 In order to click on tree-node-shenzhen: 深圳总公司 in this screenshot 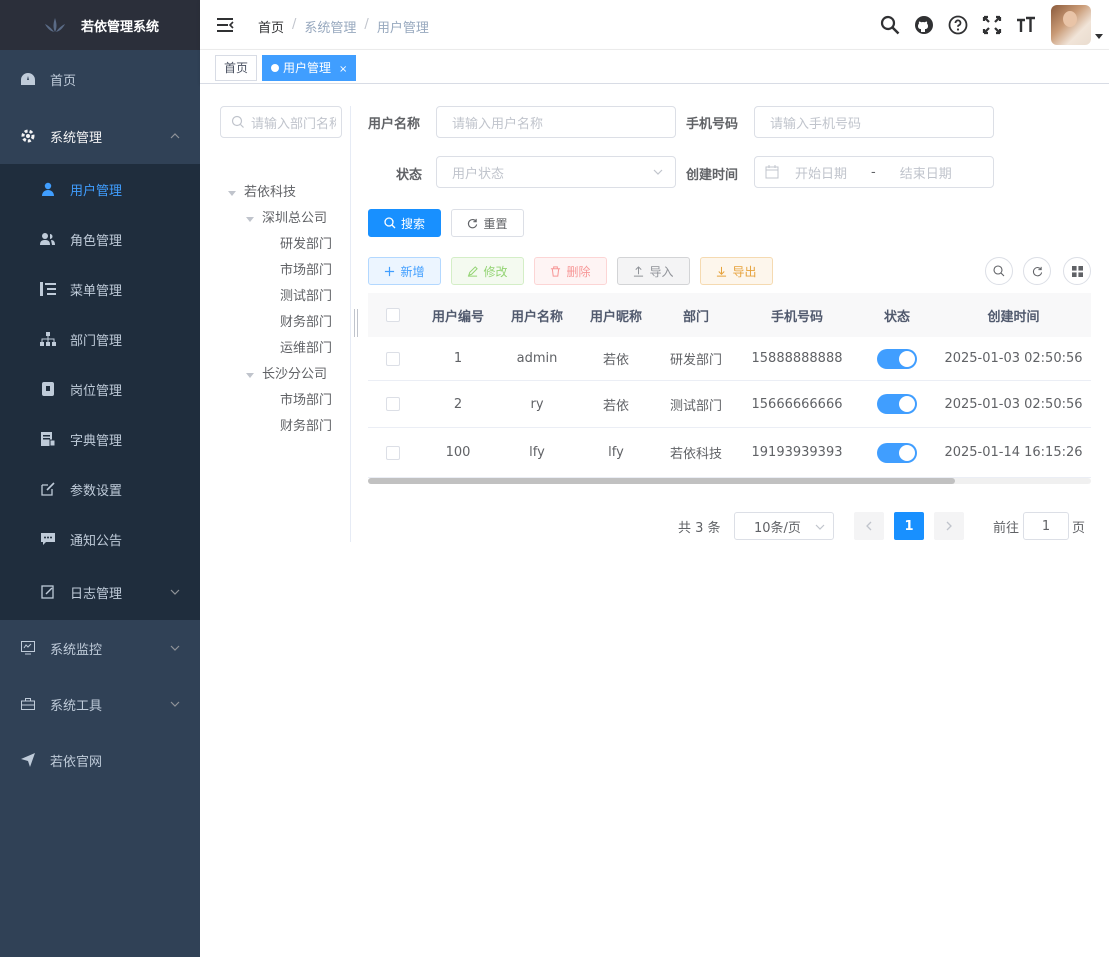, I will do `click(286, 219)`.